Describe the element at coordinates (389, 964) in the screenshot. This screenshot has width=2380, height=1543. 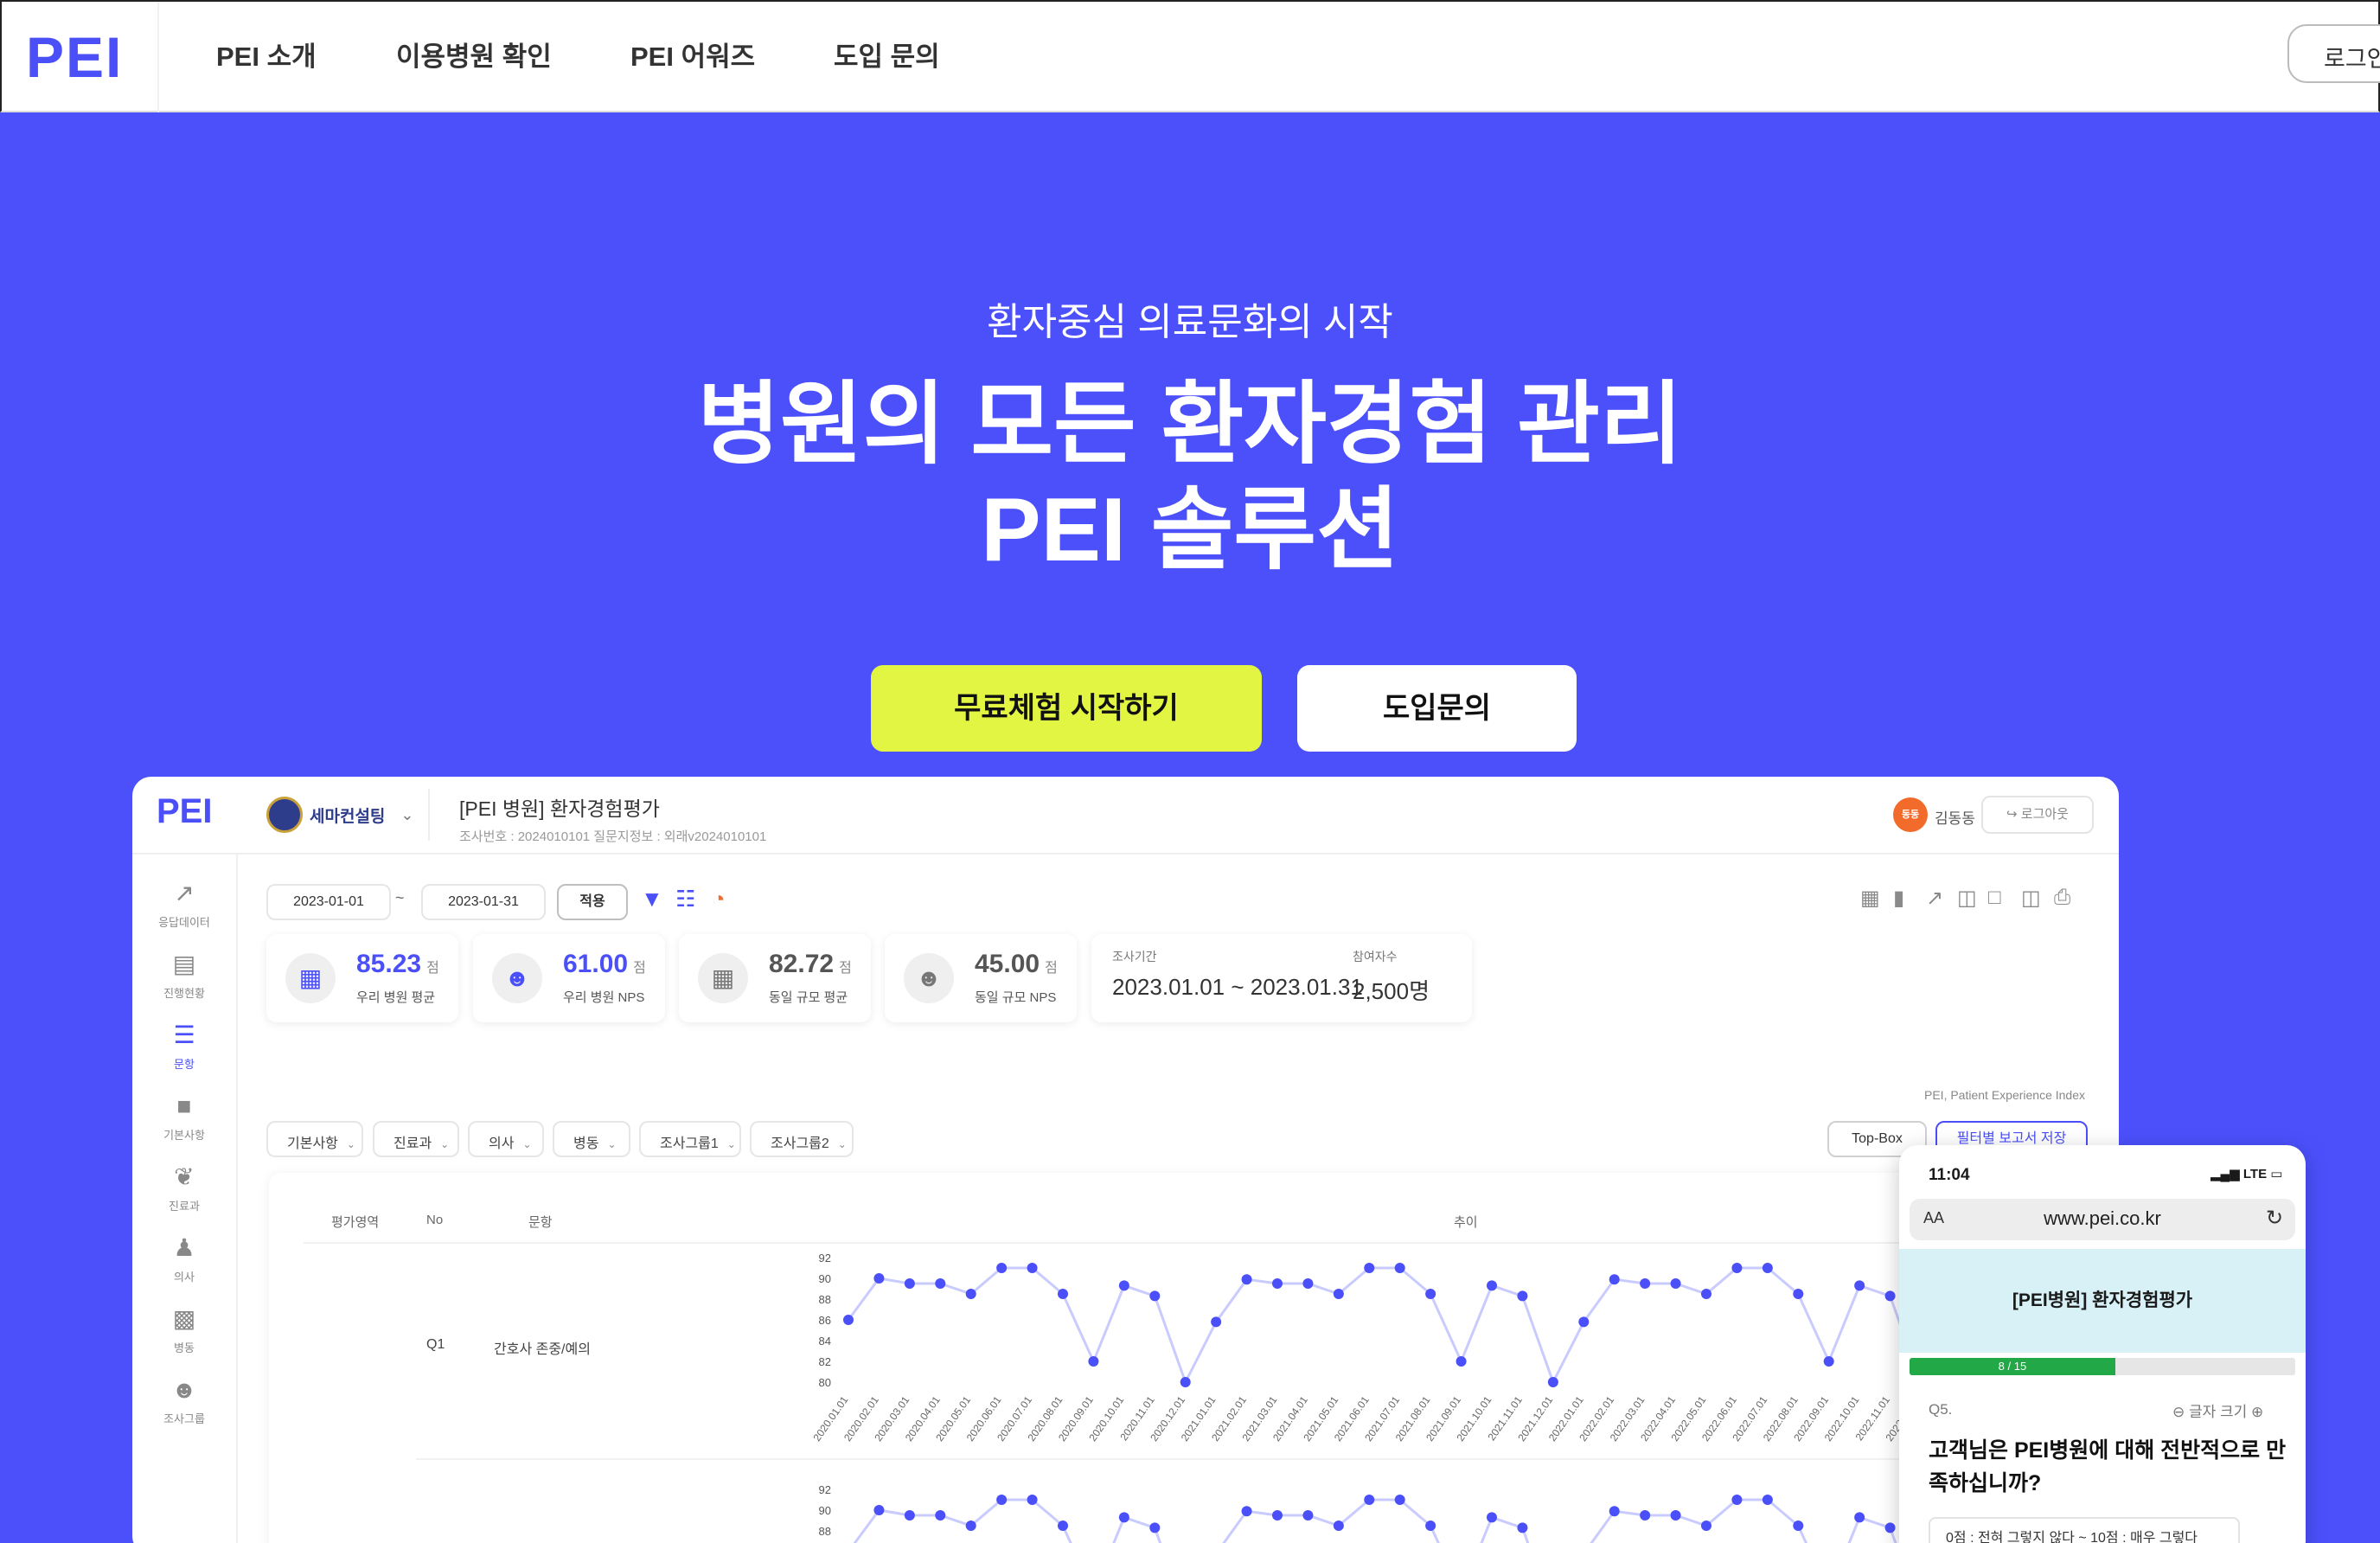
I see `kpi-number: 85.23` at that location.